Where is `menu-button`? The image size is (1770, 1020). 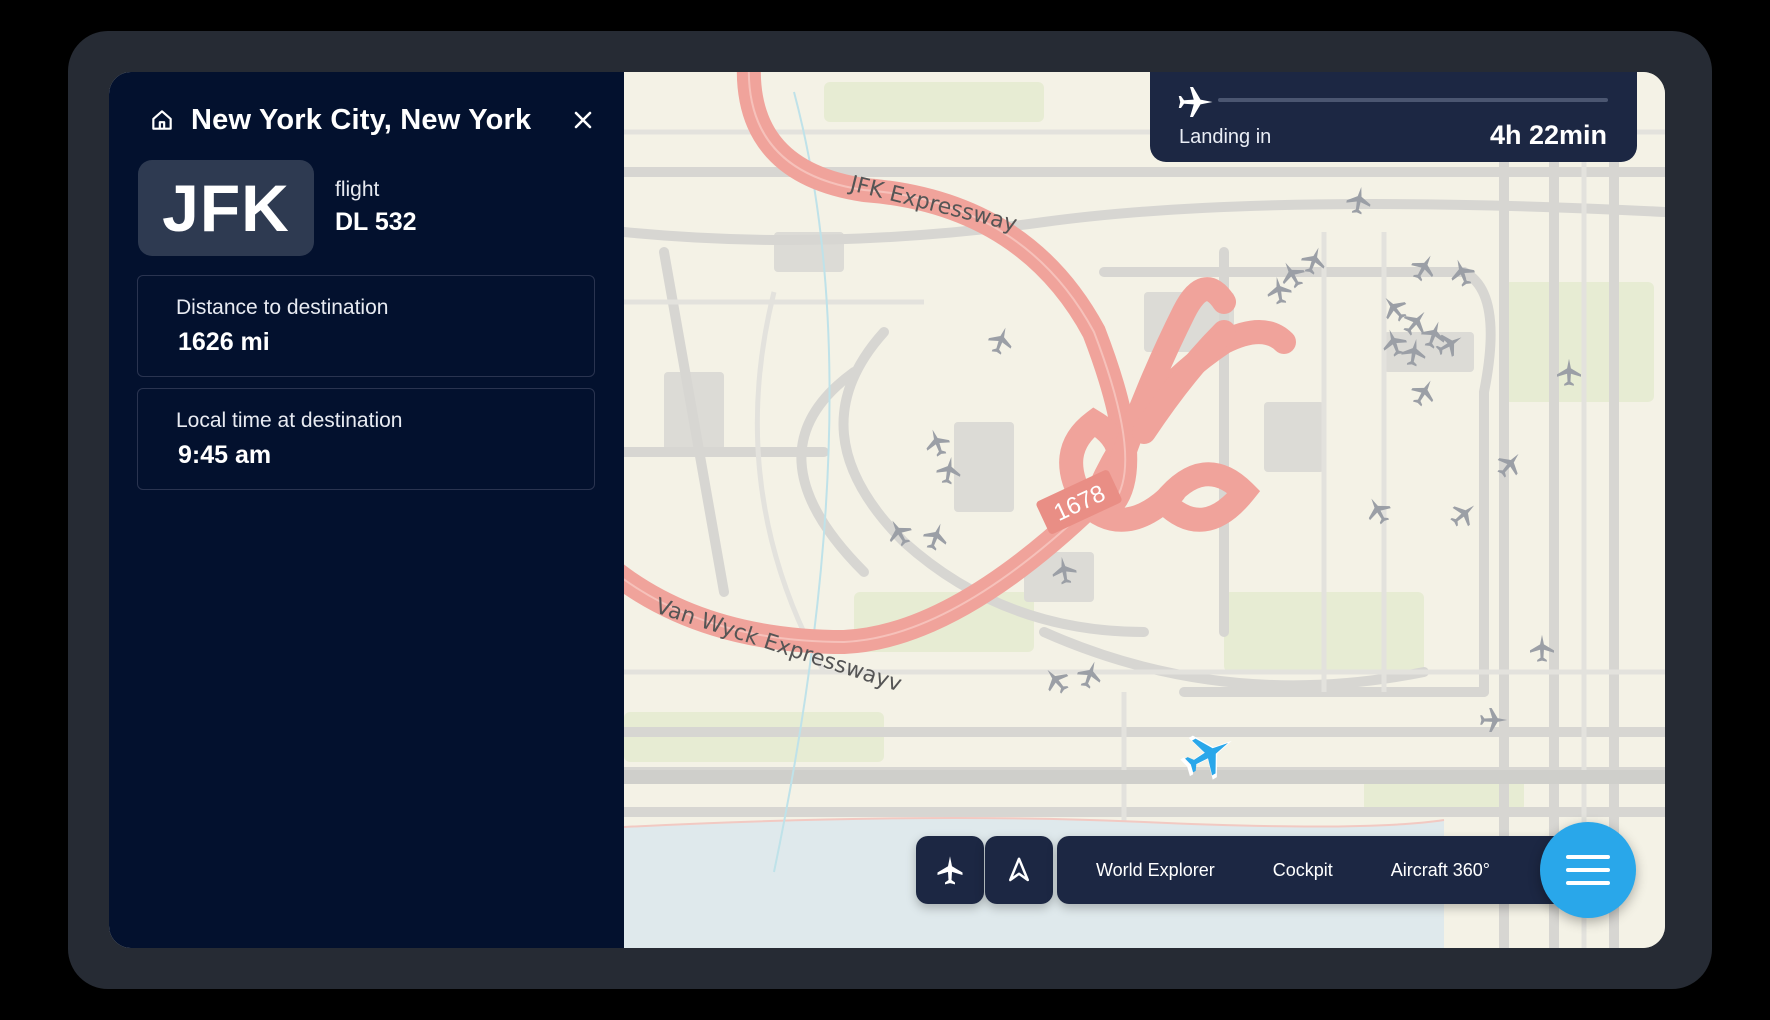 menu-button is located at coordinates (1588, 870).